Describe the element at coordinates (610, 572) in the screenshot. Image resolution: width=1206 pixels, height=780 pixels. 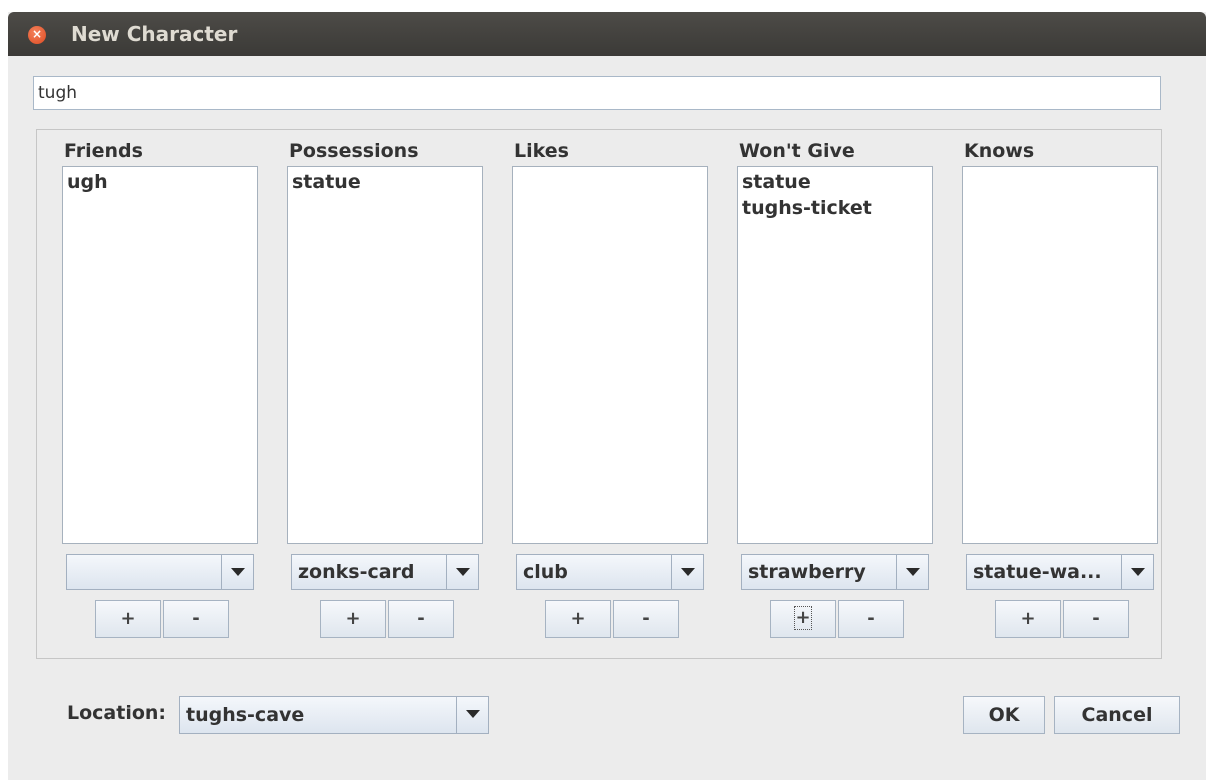
I see `likes-combo: club` at that location.